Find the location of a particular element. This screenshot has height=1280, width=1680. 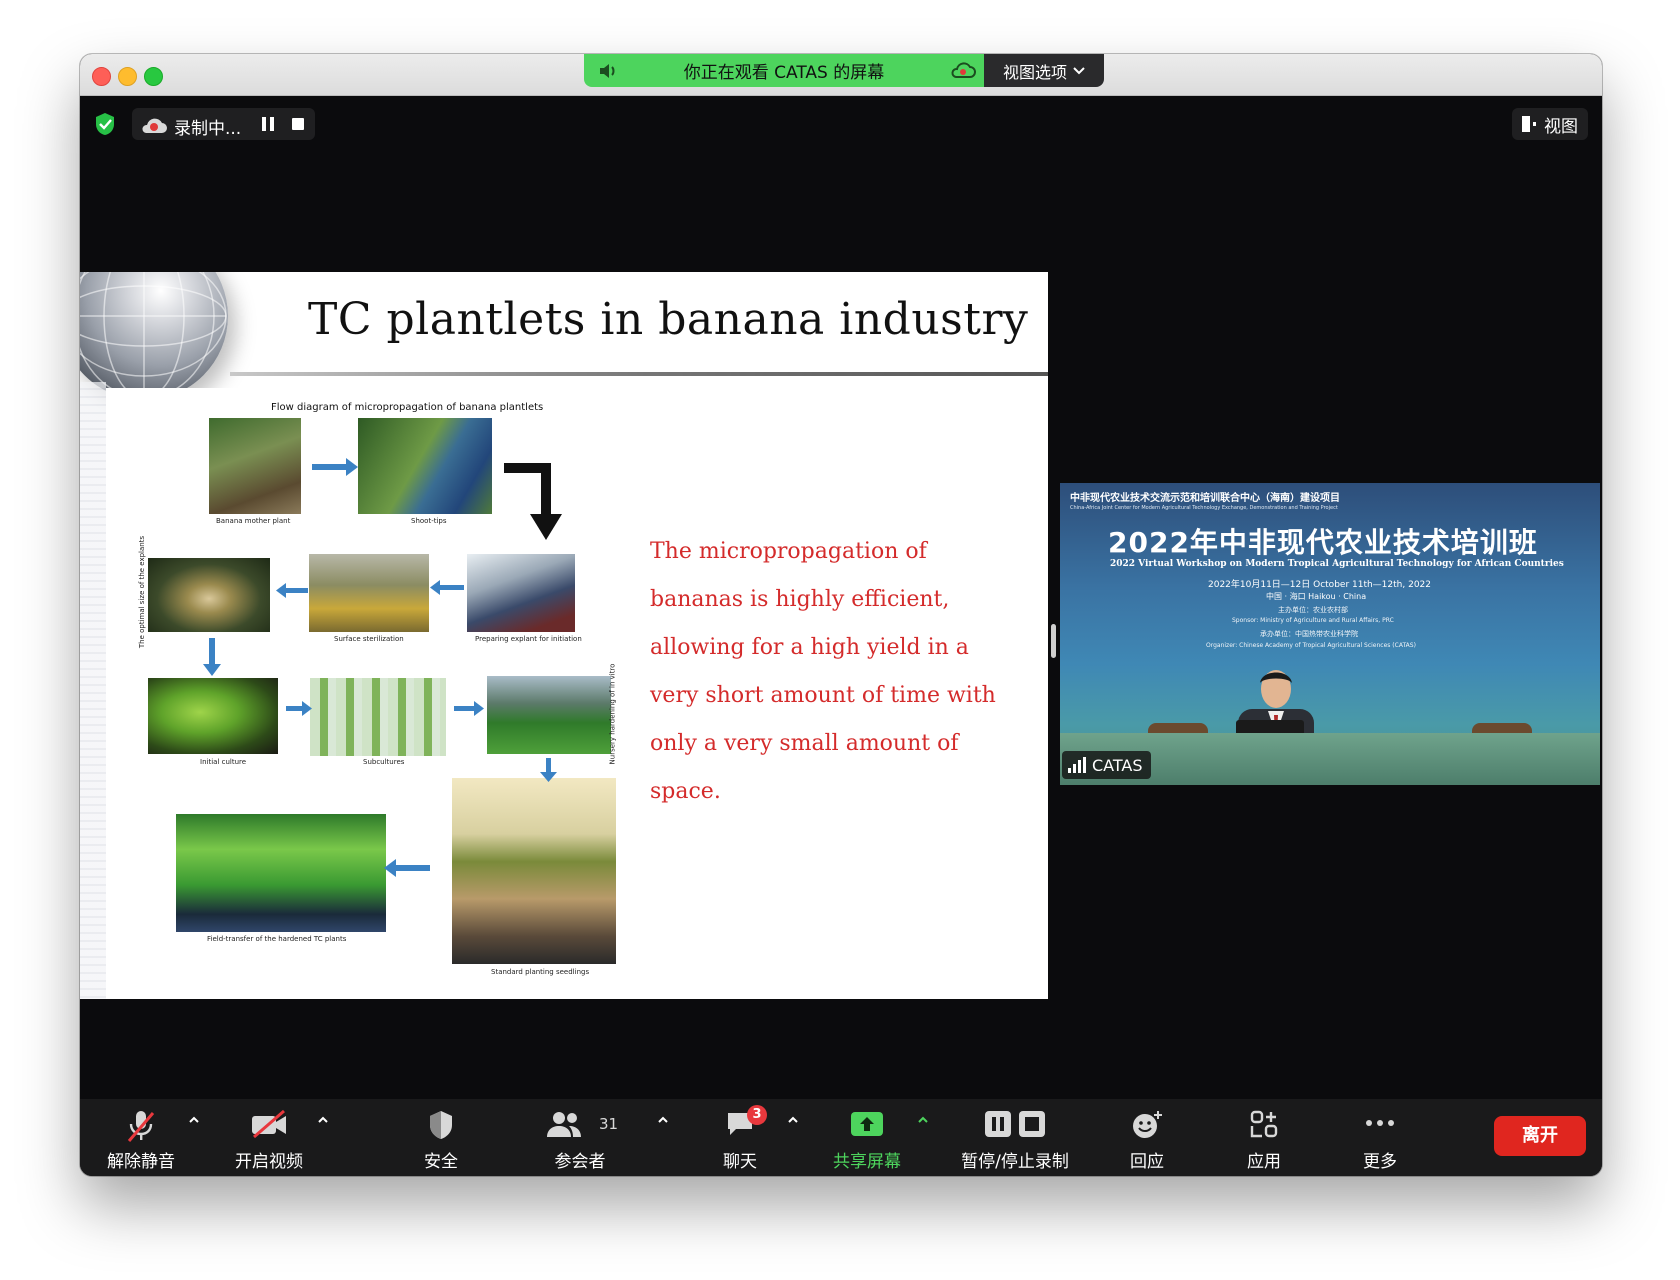

chat-unread-badge: 3 is located at coordinates (757, 1115).